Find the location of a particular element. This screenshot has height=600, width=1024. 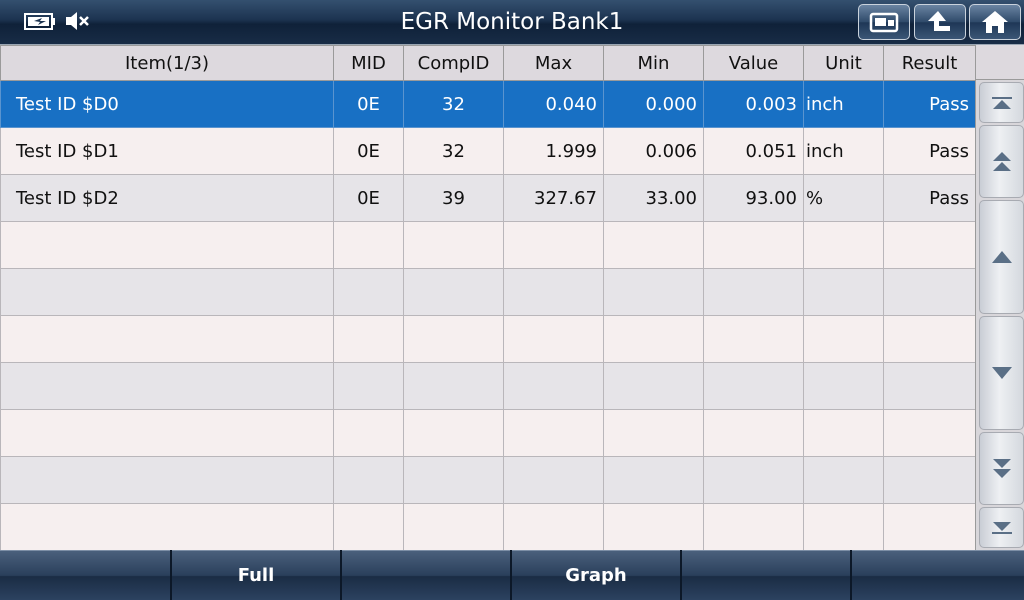

page-up-button is located at coordinates (1001, 161).